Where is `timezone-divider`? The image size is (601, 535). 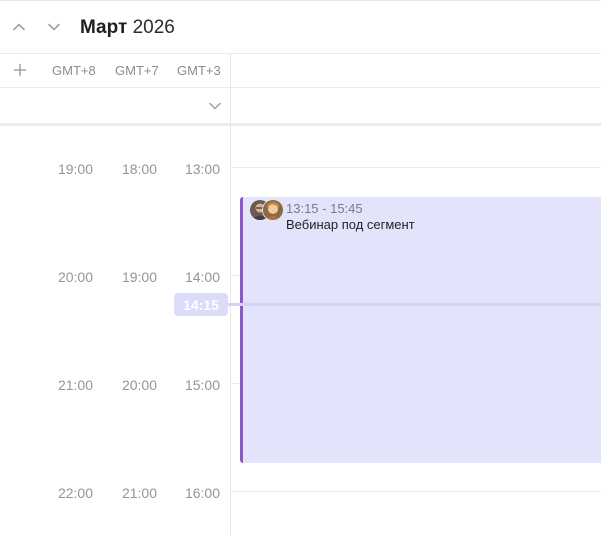
timezone-divider is located at coordinates (300, 87).